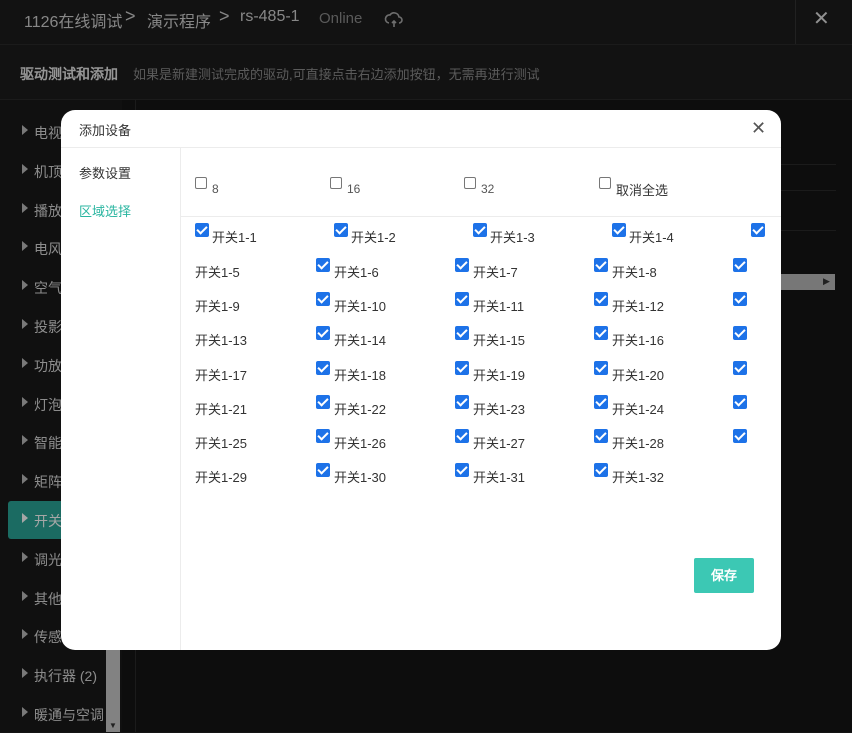 This screenshot has width=852, height=733. What do you see at coordinates (360, 409) in the screenshot?
I see `switch-label: 开关1-22` at bounding box center [360, 409].